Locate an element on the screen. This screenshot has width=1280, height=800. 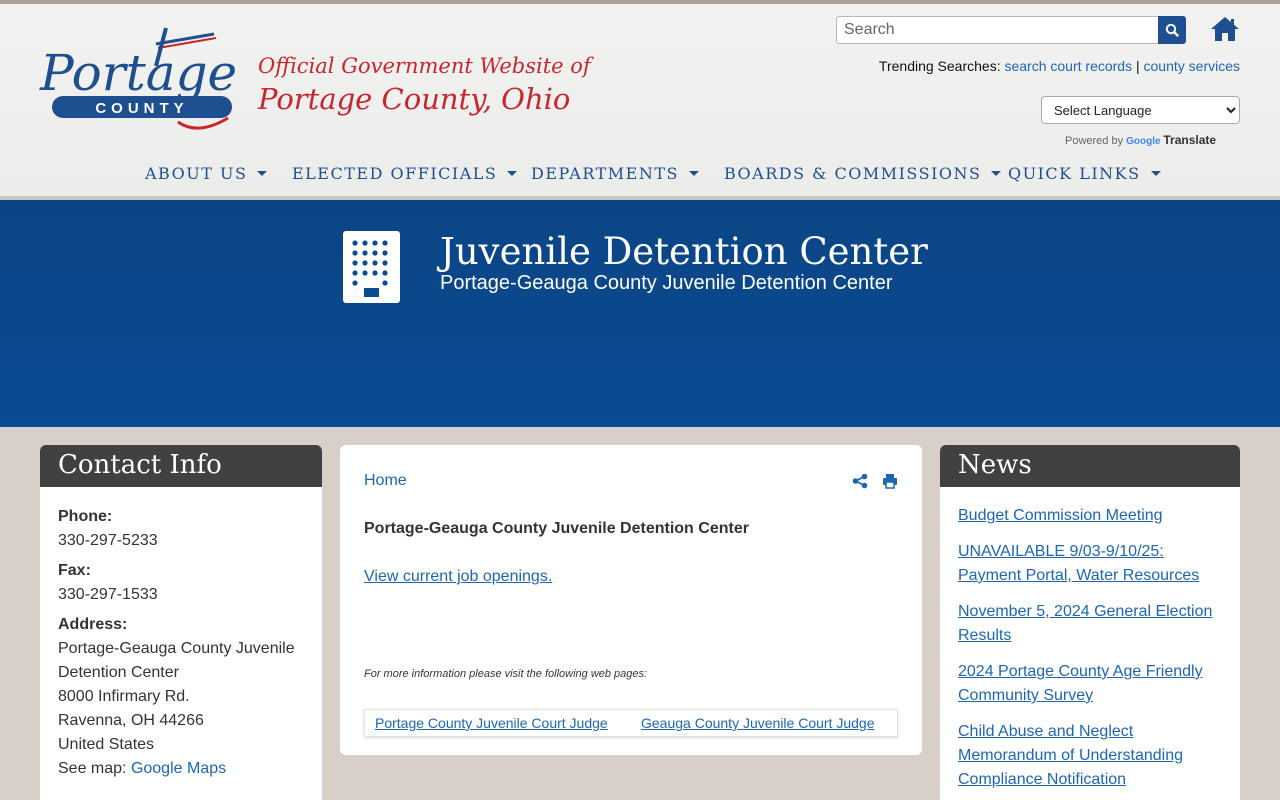
nav-boards-commissions: BOARDS & COMMISSIONS is located at coordinates (863, 173).